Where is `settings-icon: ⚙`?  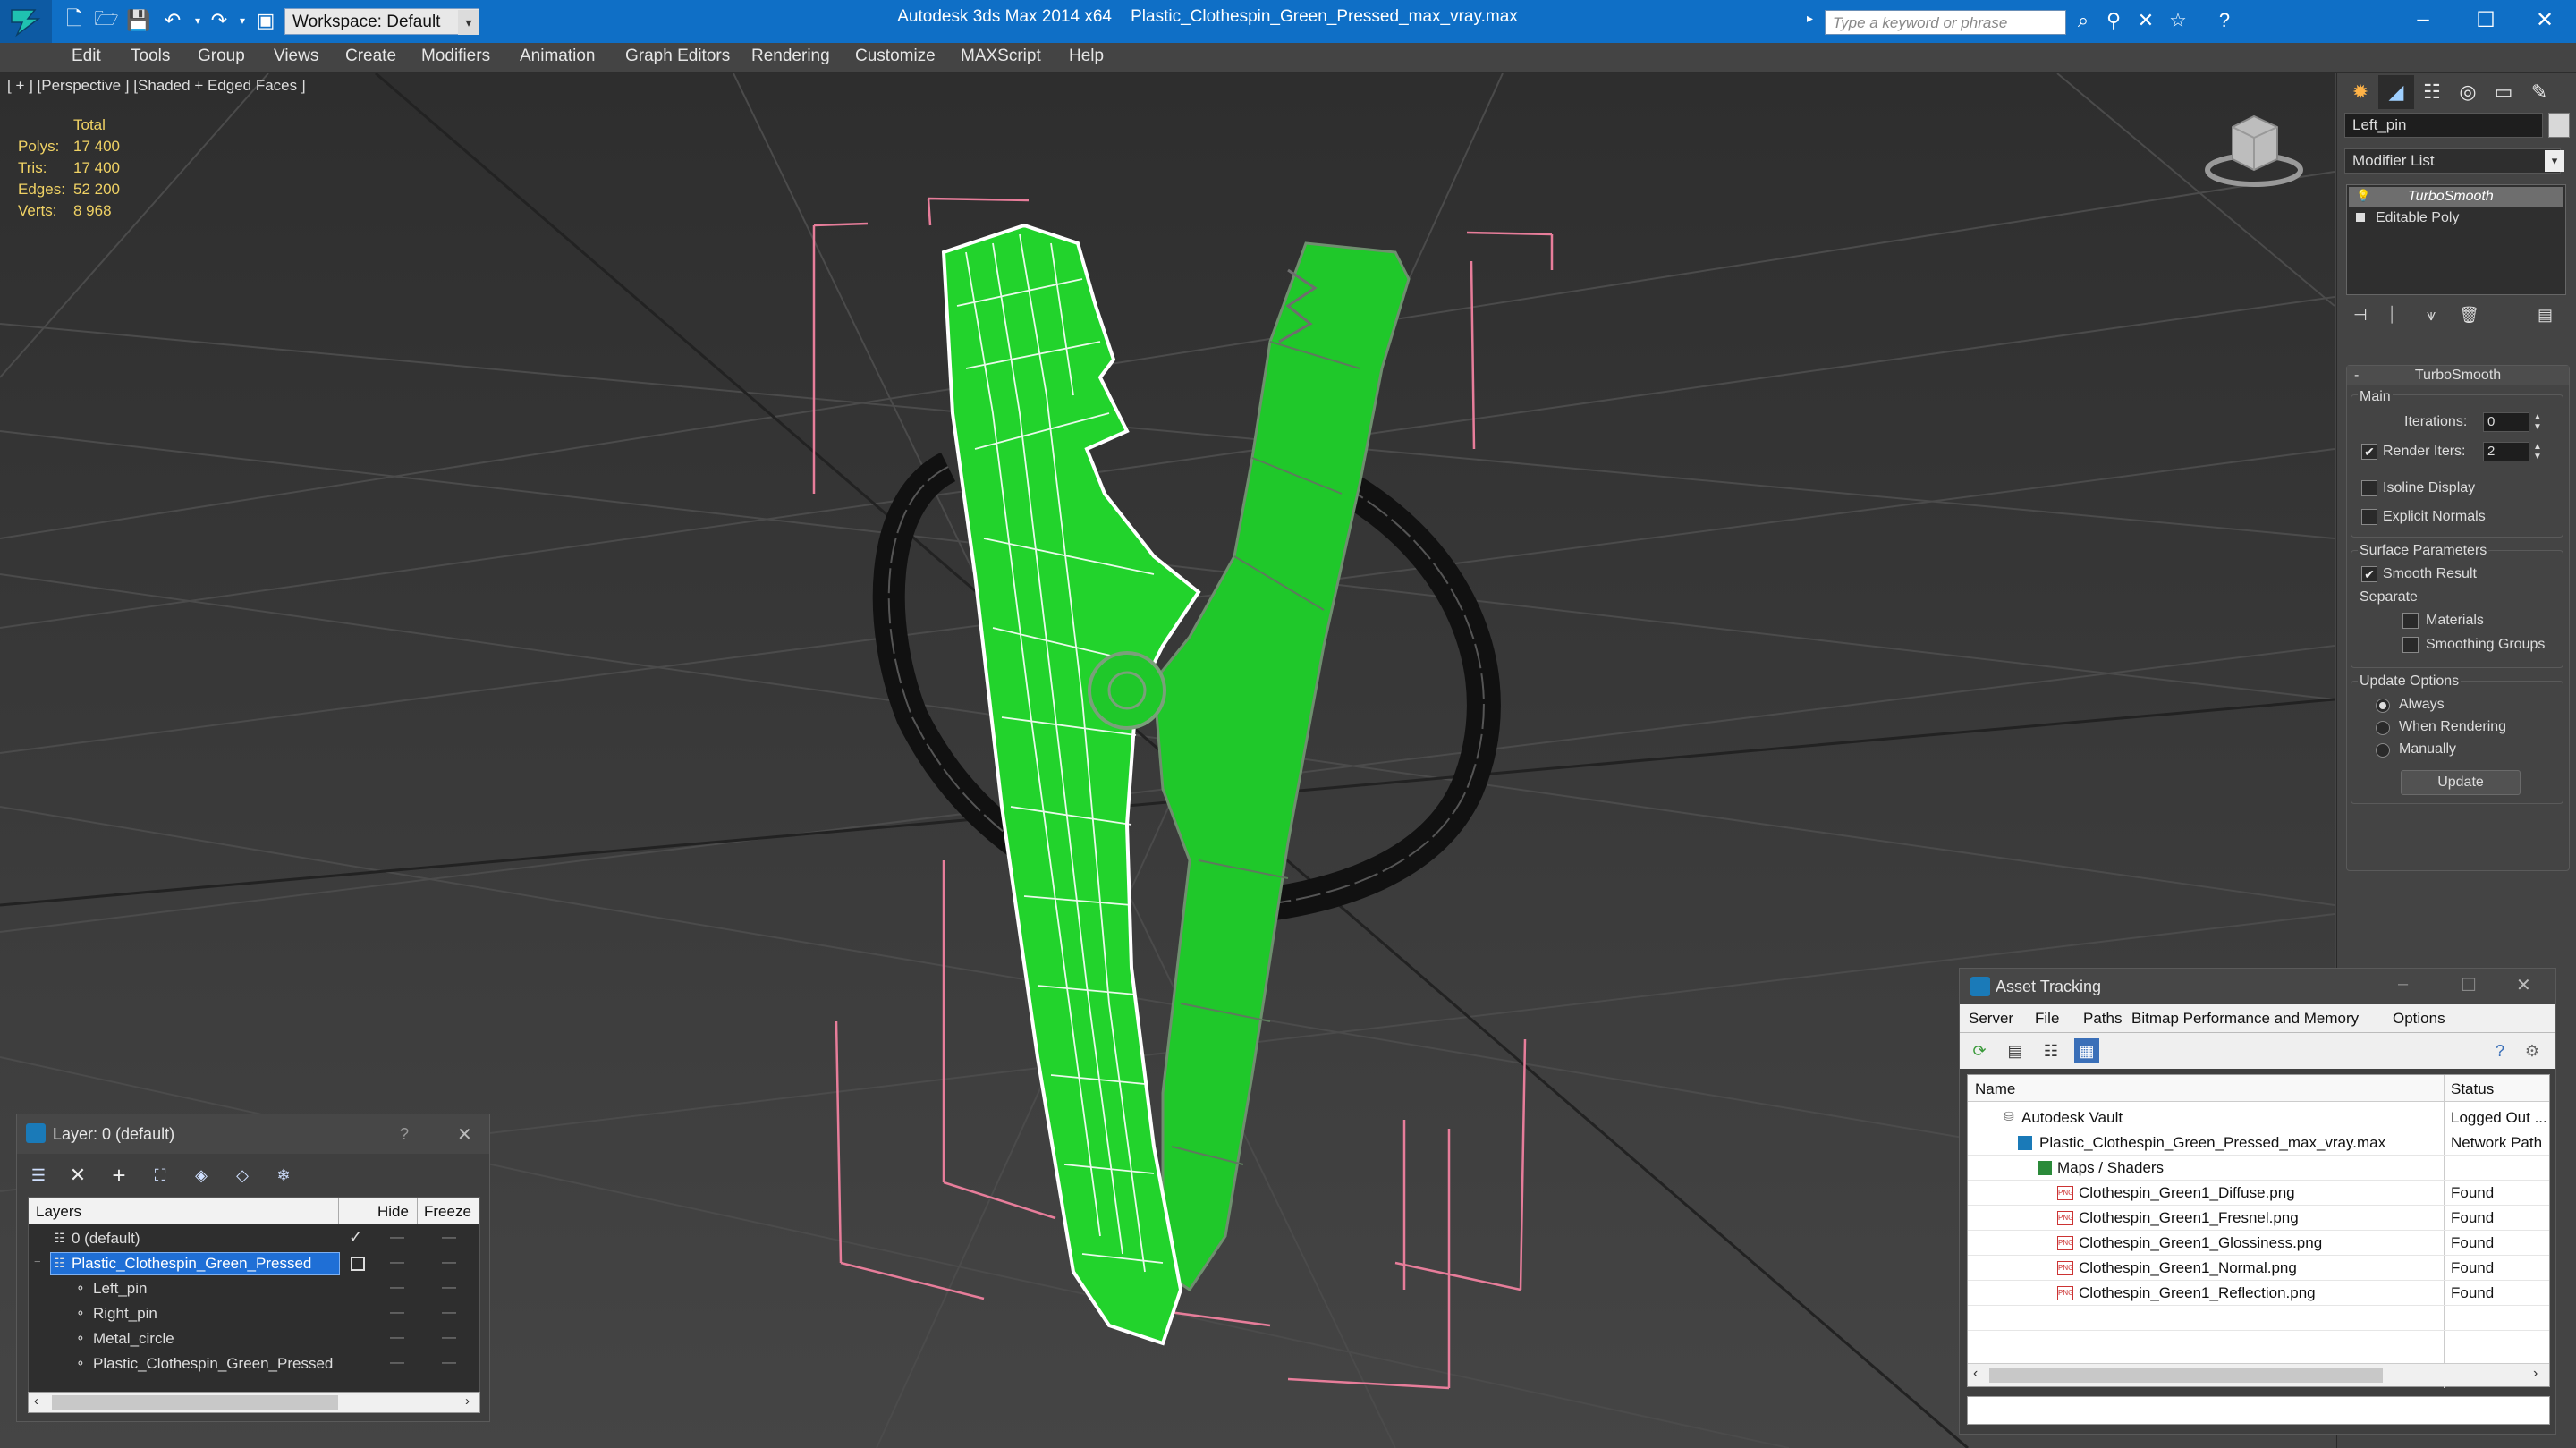
settings-icon: ⚙ is located at coordinates (2532, 1050).